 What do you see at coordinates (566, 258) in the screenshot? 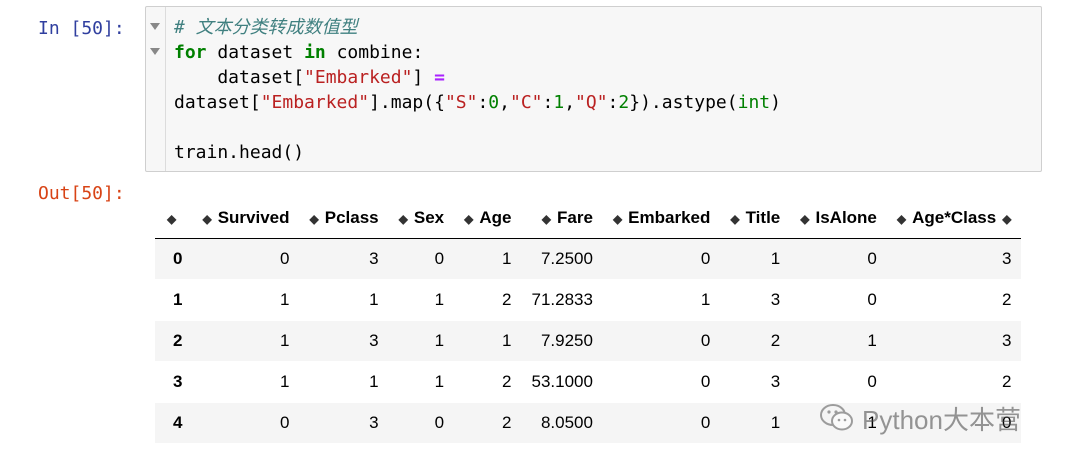
I see `table-cell: 7.2500` at bounding box center [566, 258].